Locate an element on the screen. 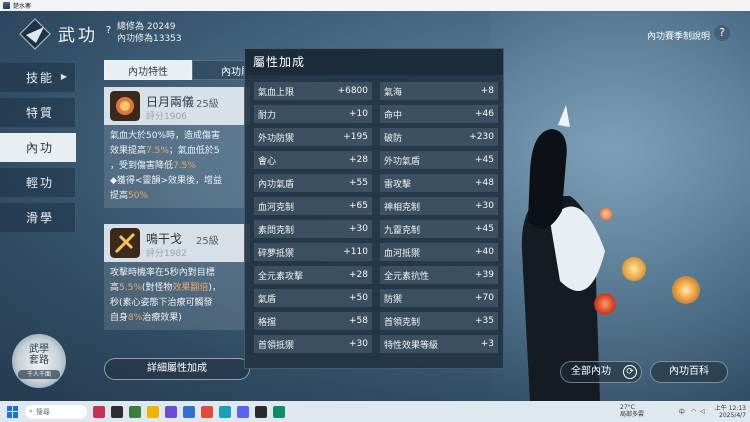  attribute-name: 全元素抗性 is located at coordinates (407, 276).